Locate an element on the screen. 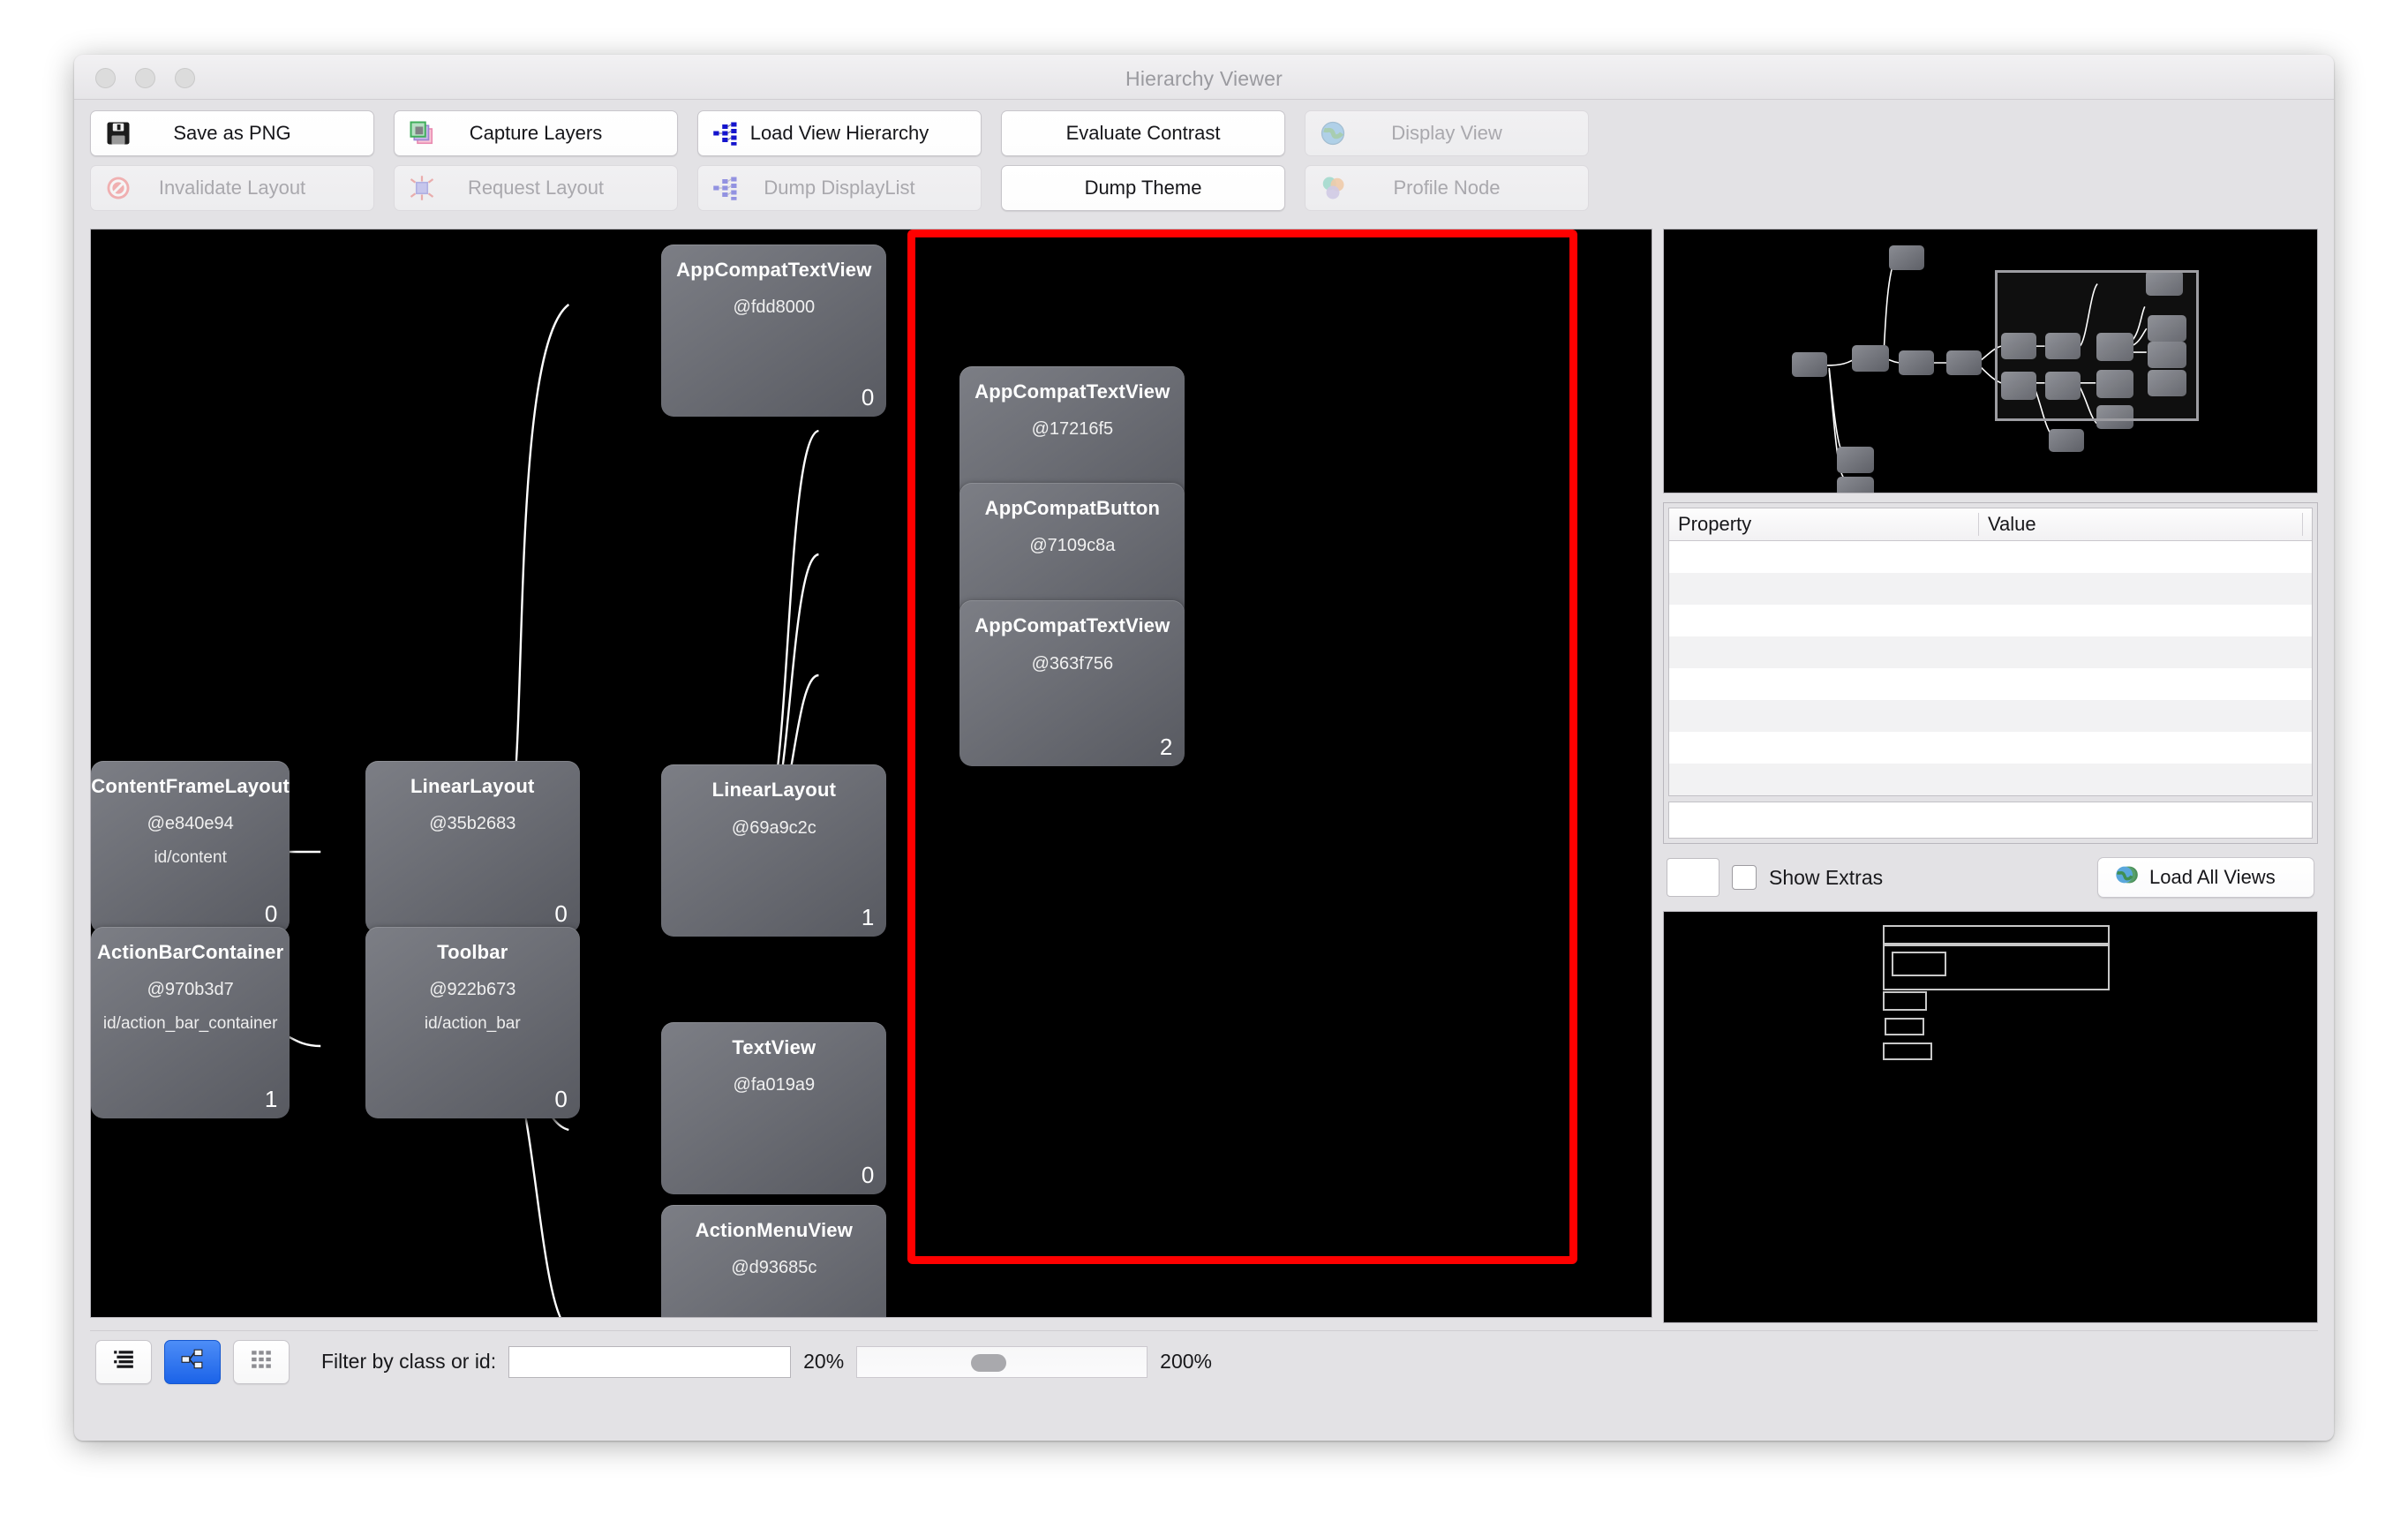  node-class-name: ActionBarContainer is located at coordinates (190, 952).